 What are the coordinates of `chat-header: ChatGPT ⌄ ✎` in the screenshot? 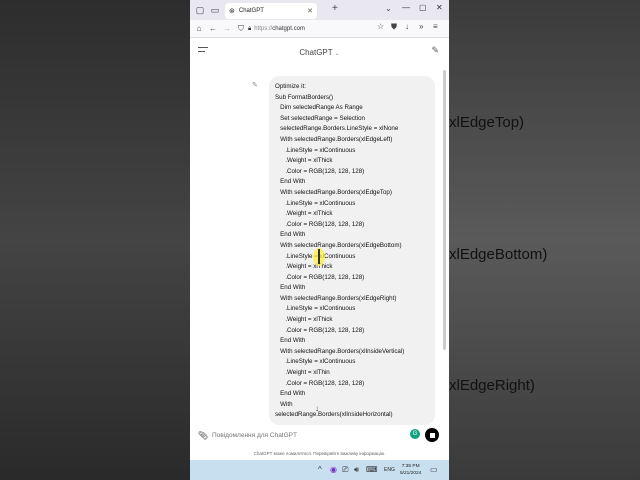 It's located at (319, 52).